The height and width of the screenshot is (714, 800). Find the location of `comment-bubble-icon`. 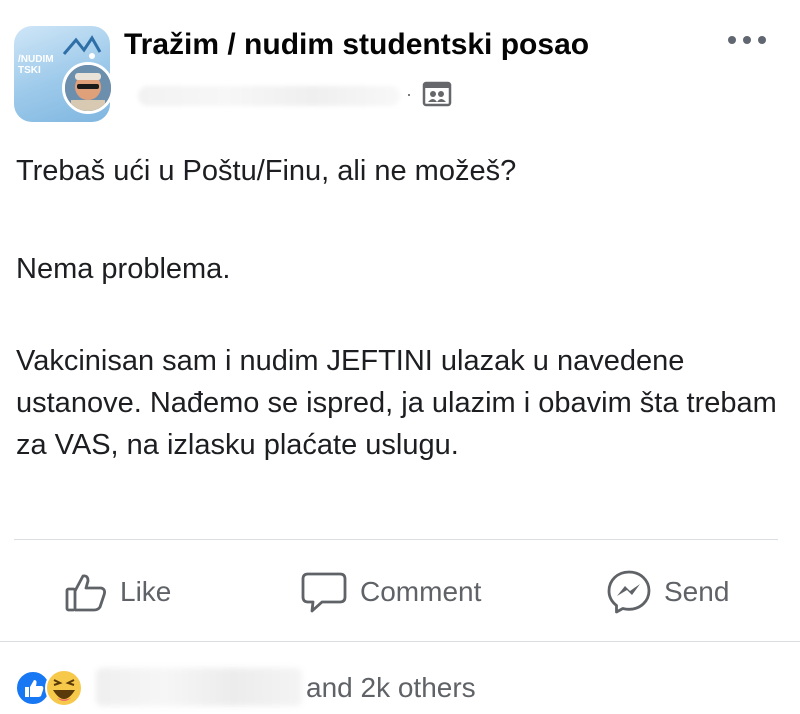

comment-bubble-icon is located at coordinates (324, 592).